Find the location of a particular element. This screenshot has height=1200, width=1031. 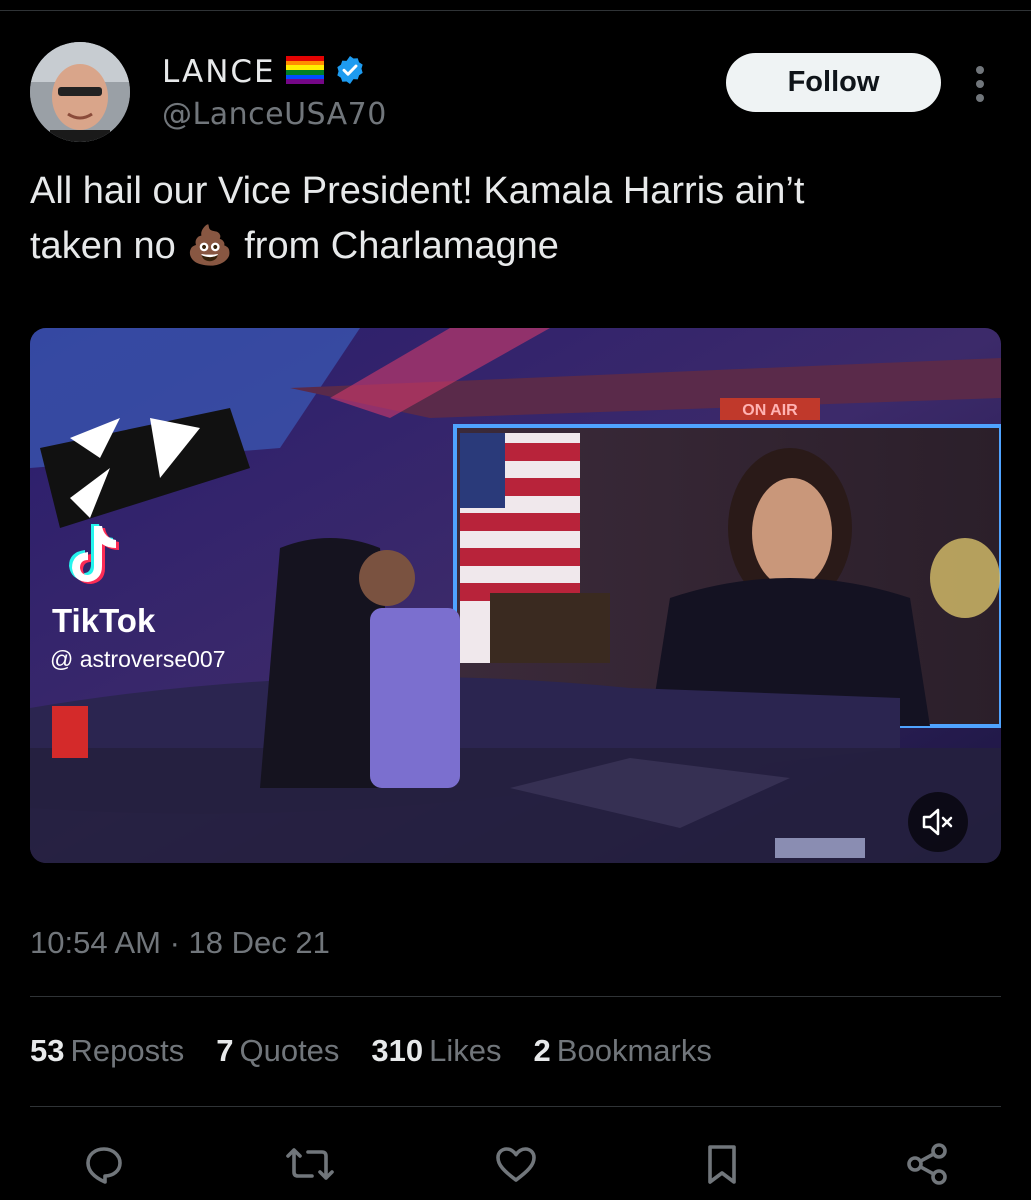

likes-stat: 310 Likes is located at coordinates (436, 1051).